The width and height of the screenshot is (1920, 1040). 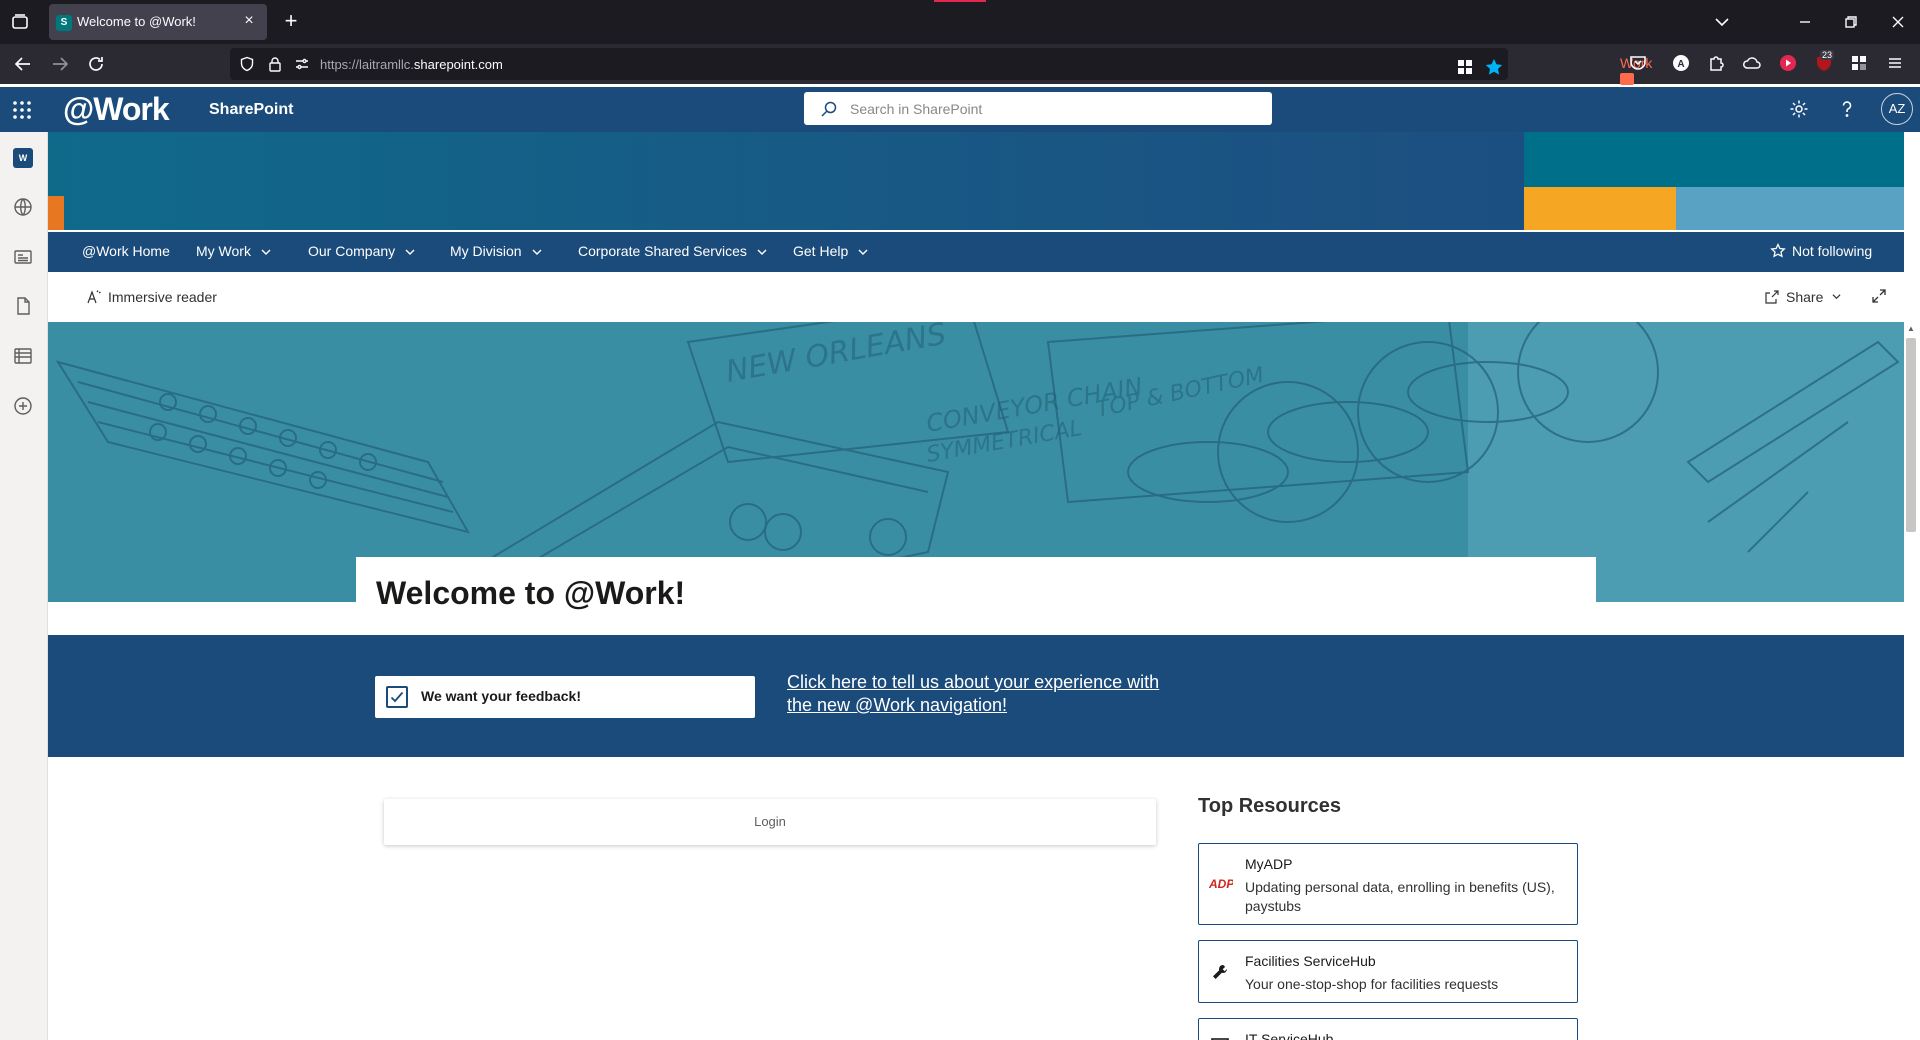 I want to click on nav-item-label: My Division, so click(x=486, y=251).